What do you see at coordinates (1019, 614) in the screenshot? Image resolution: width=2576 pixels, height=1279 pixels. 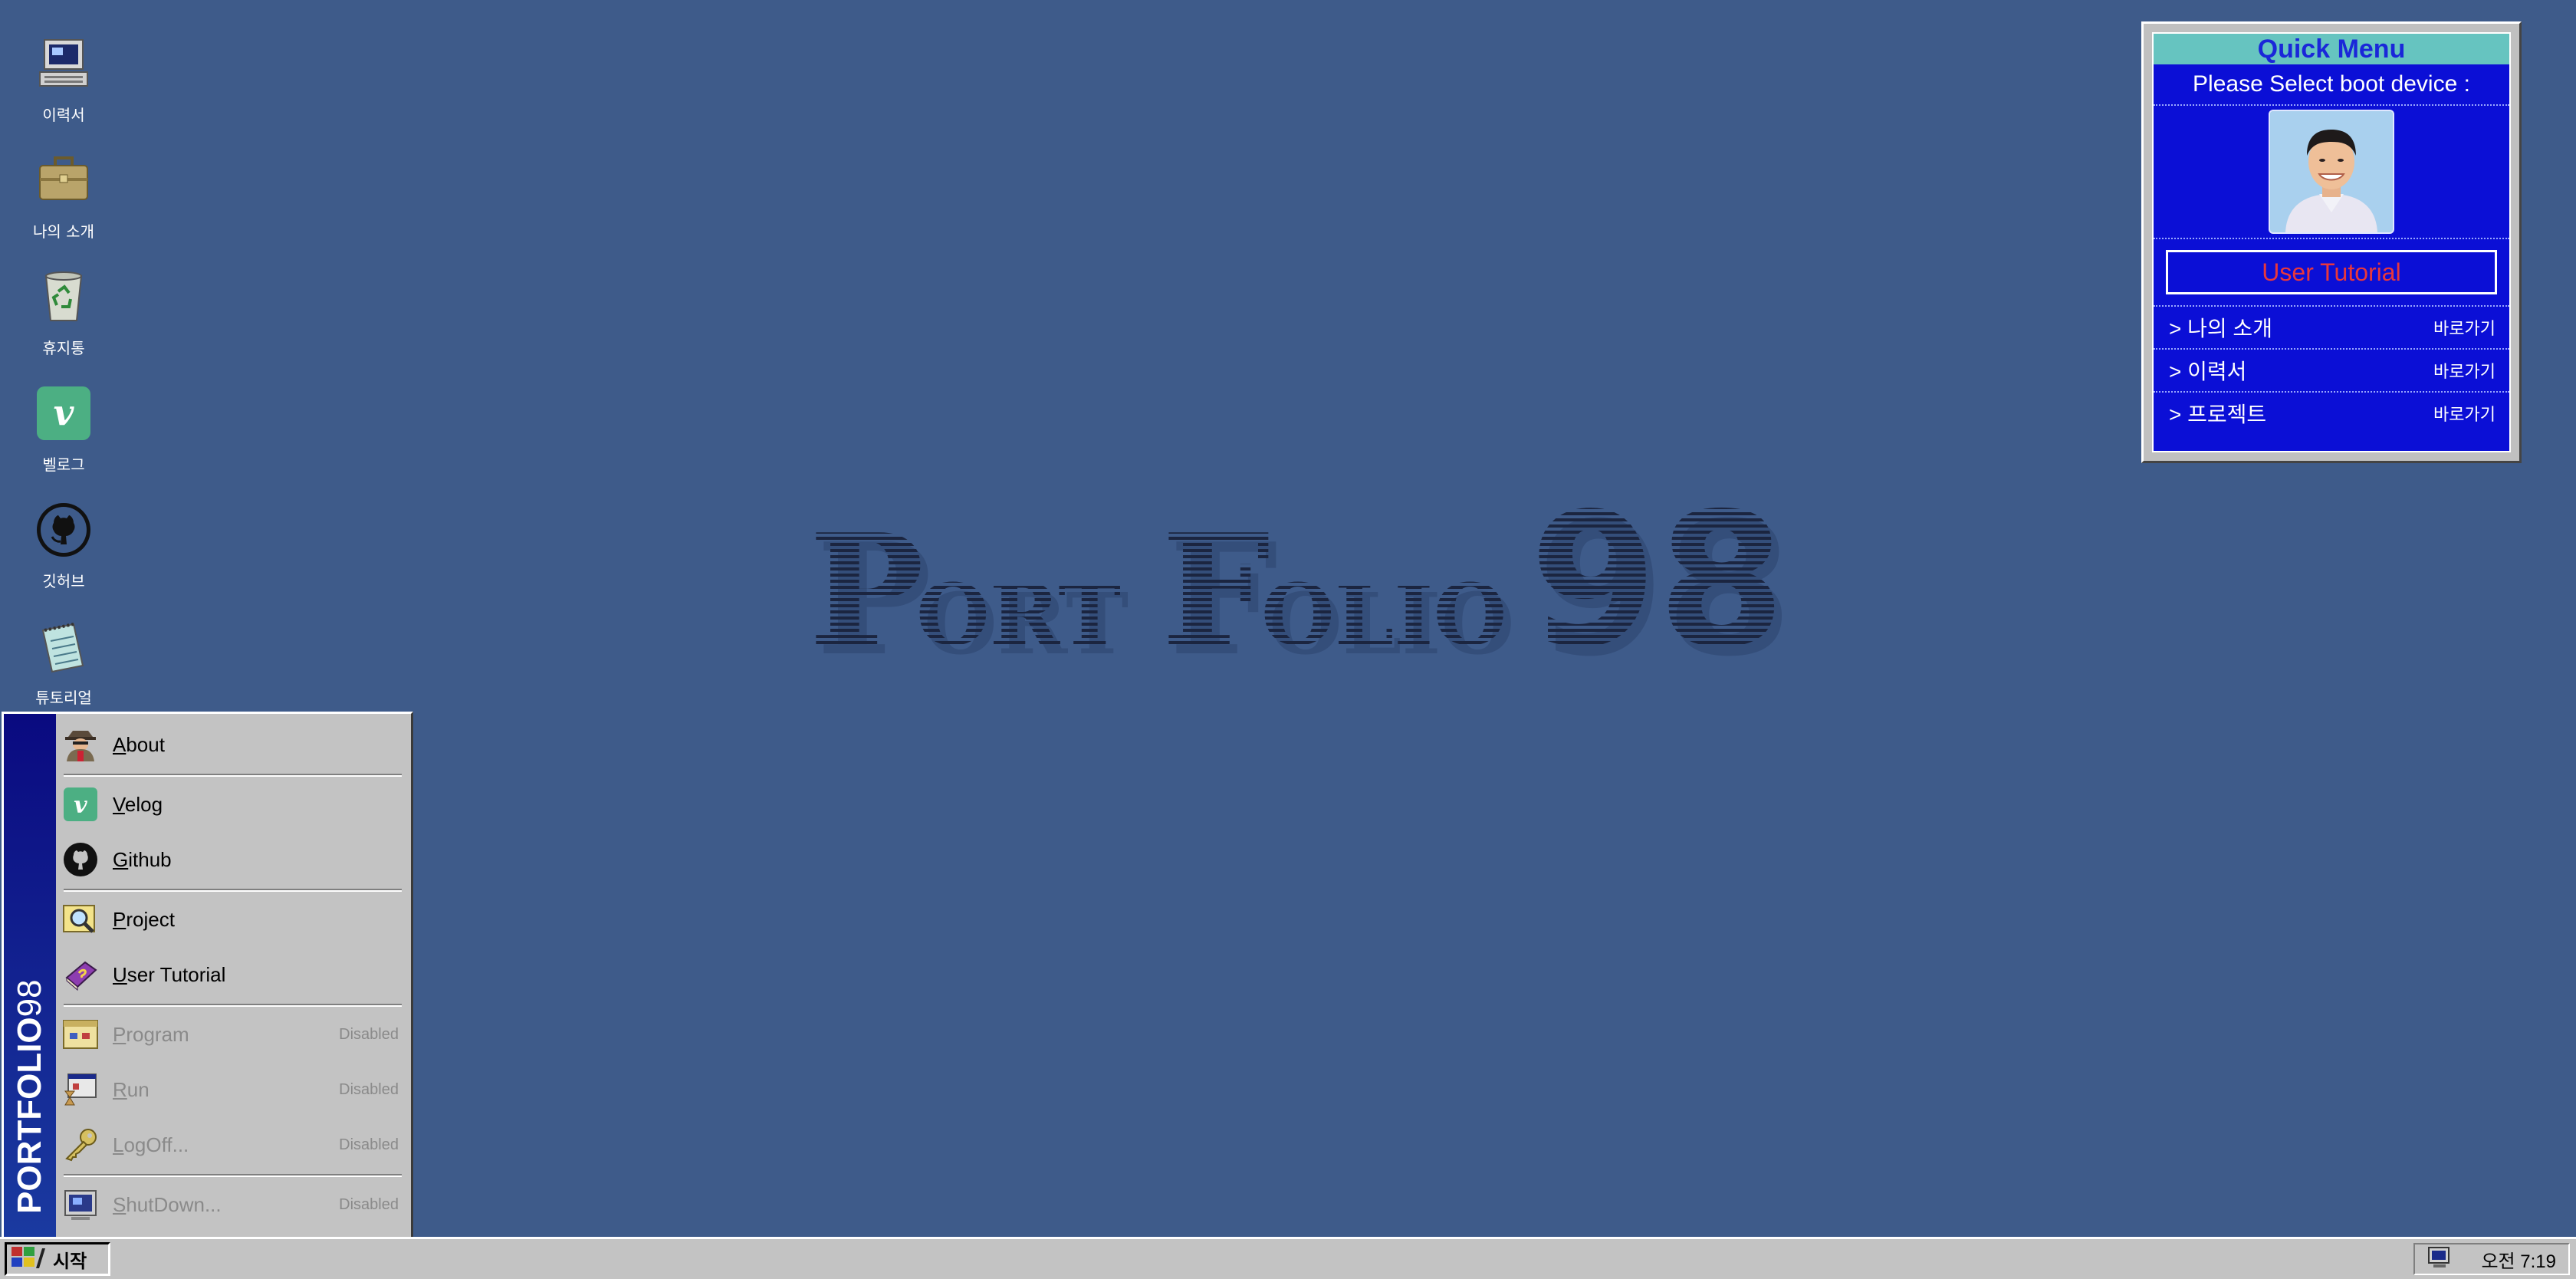 I see `watermark-ort: ORT` at bounding box center [1019, 614].